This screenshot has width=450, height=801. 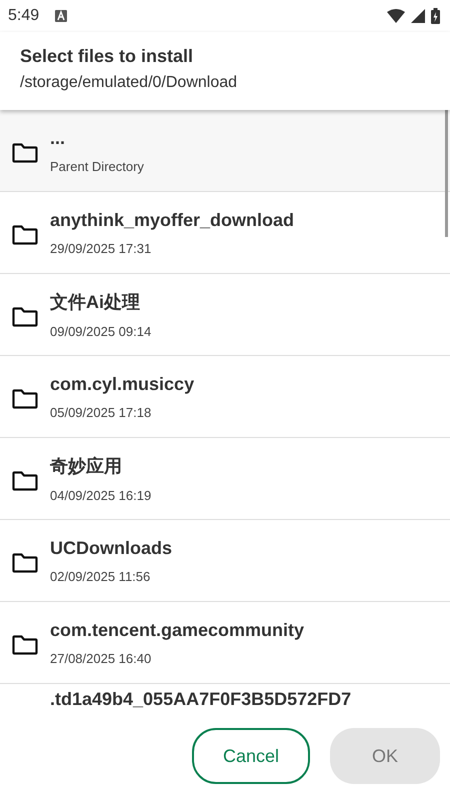 What do you see at coordinates (97, 166) in the screenshot?
I see `folder-date: Parent Directory` at bounding box center [97, 166].